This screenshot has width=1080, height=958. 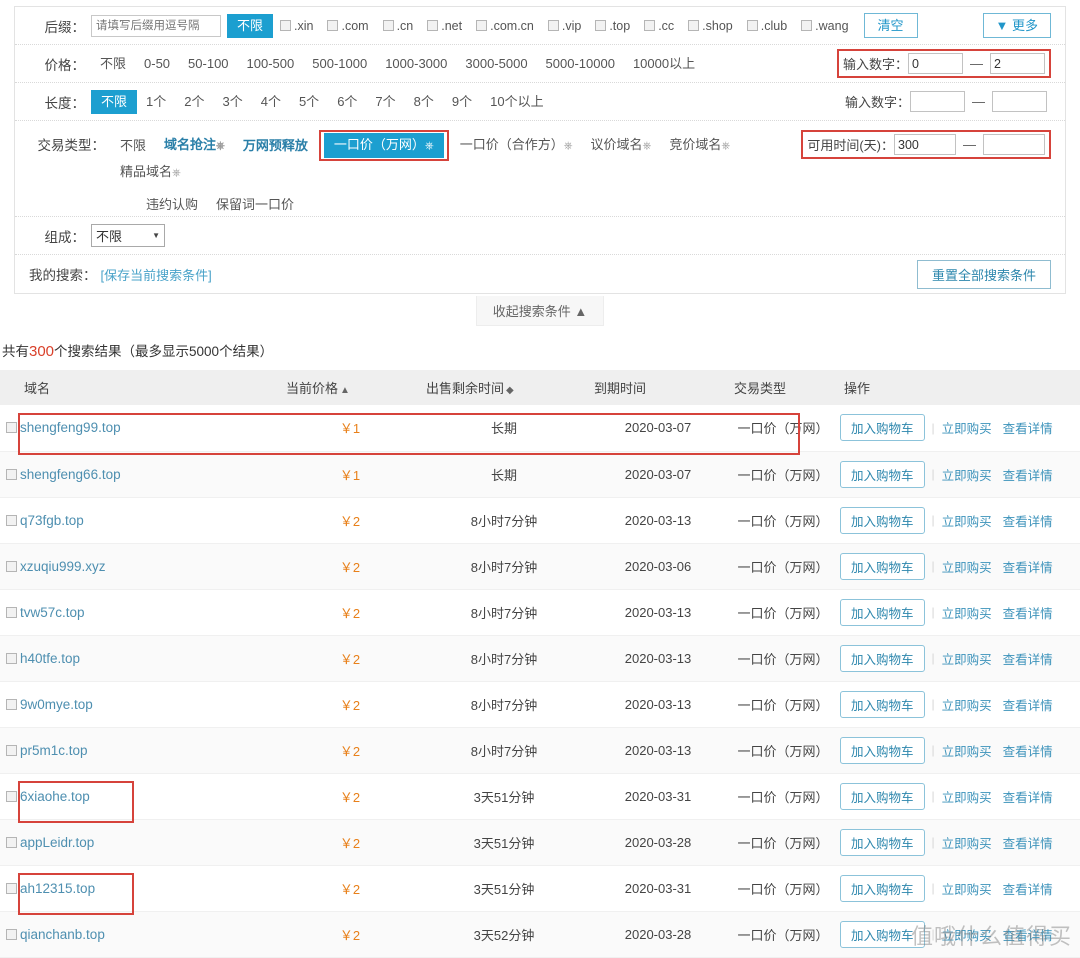 What do you see at coordinates (1017, 63) in the screenshot?
I see `price-max-input` at bounding box center [1017, 63].